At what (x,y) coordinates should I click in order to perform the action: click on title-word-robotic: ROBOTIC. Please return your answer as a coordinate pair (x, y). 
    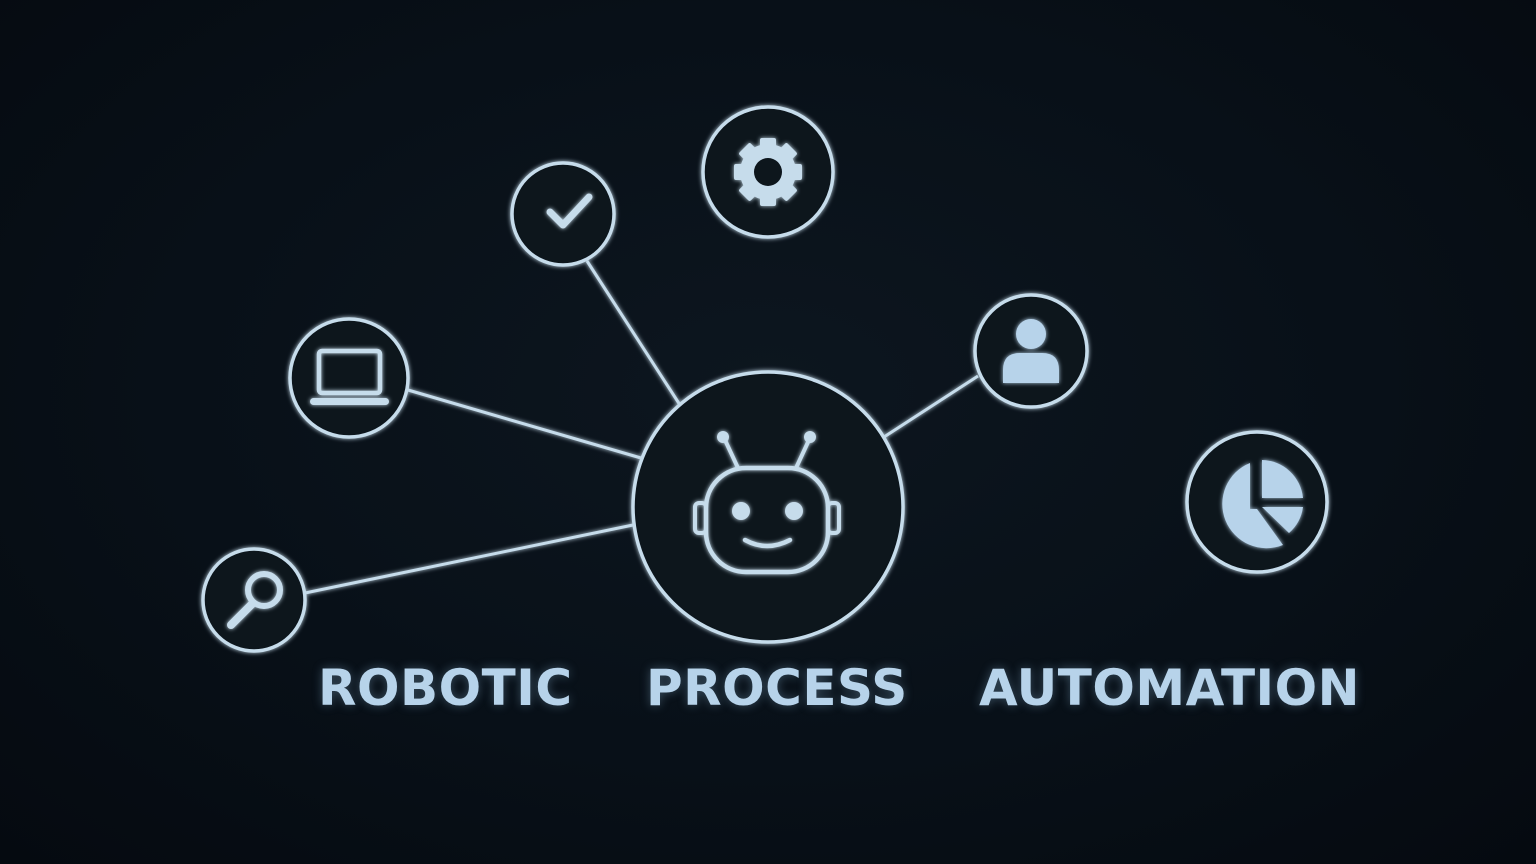
    Looking at the image, I should click on (445, 688).